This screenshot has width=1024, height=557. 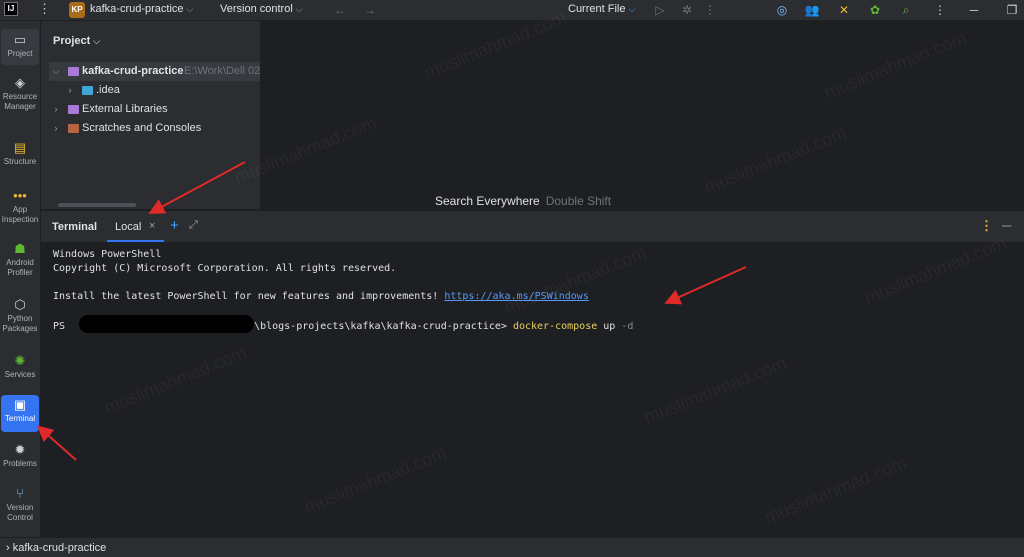 I want to click on annotation-arrow-terminal-tool, so click(x=57, y=443).